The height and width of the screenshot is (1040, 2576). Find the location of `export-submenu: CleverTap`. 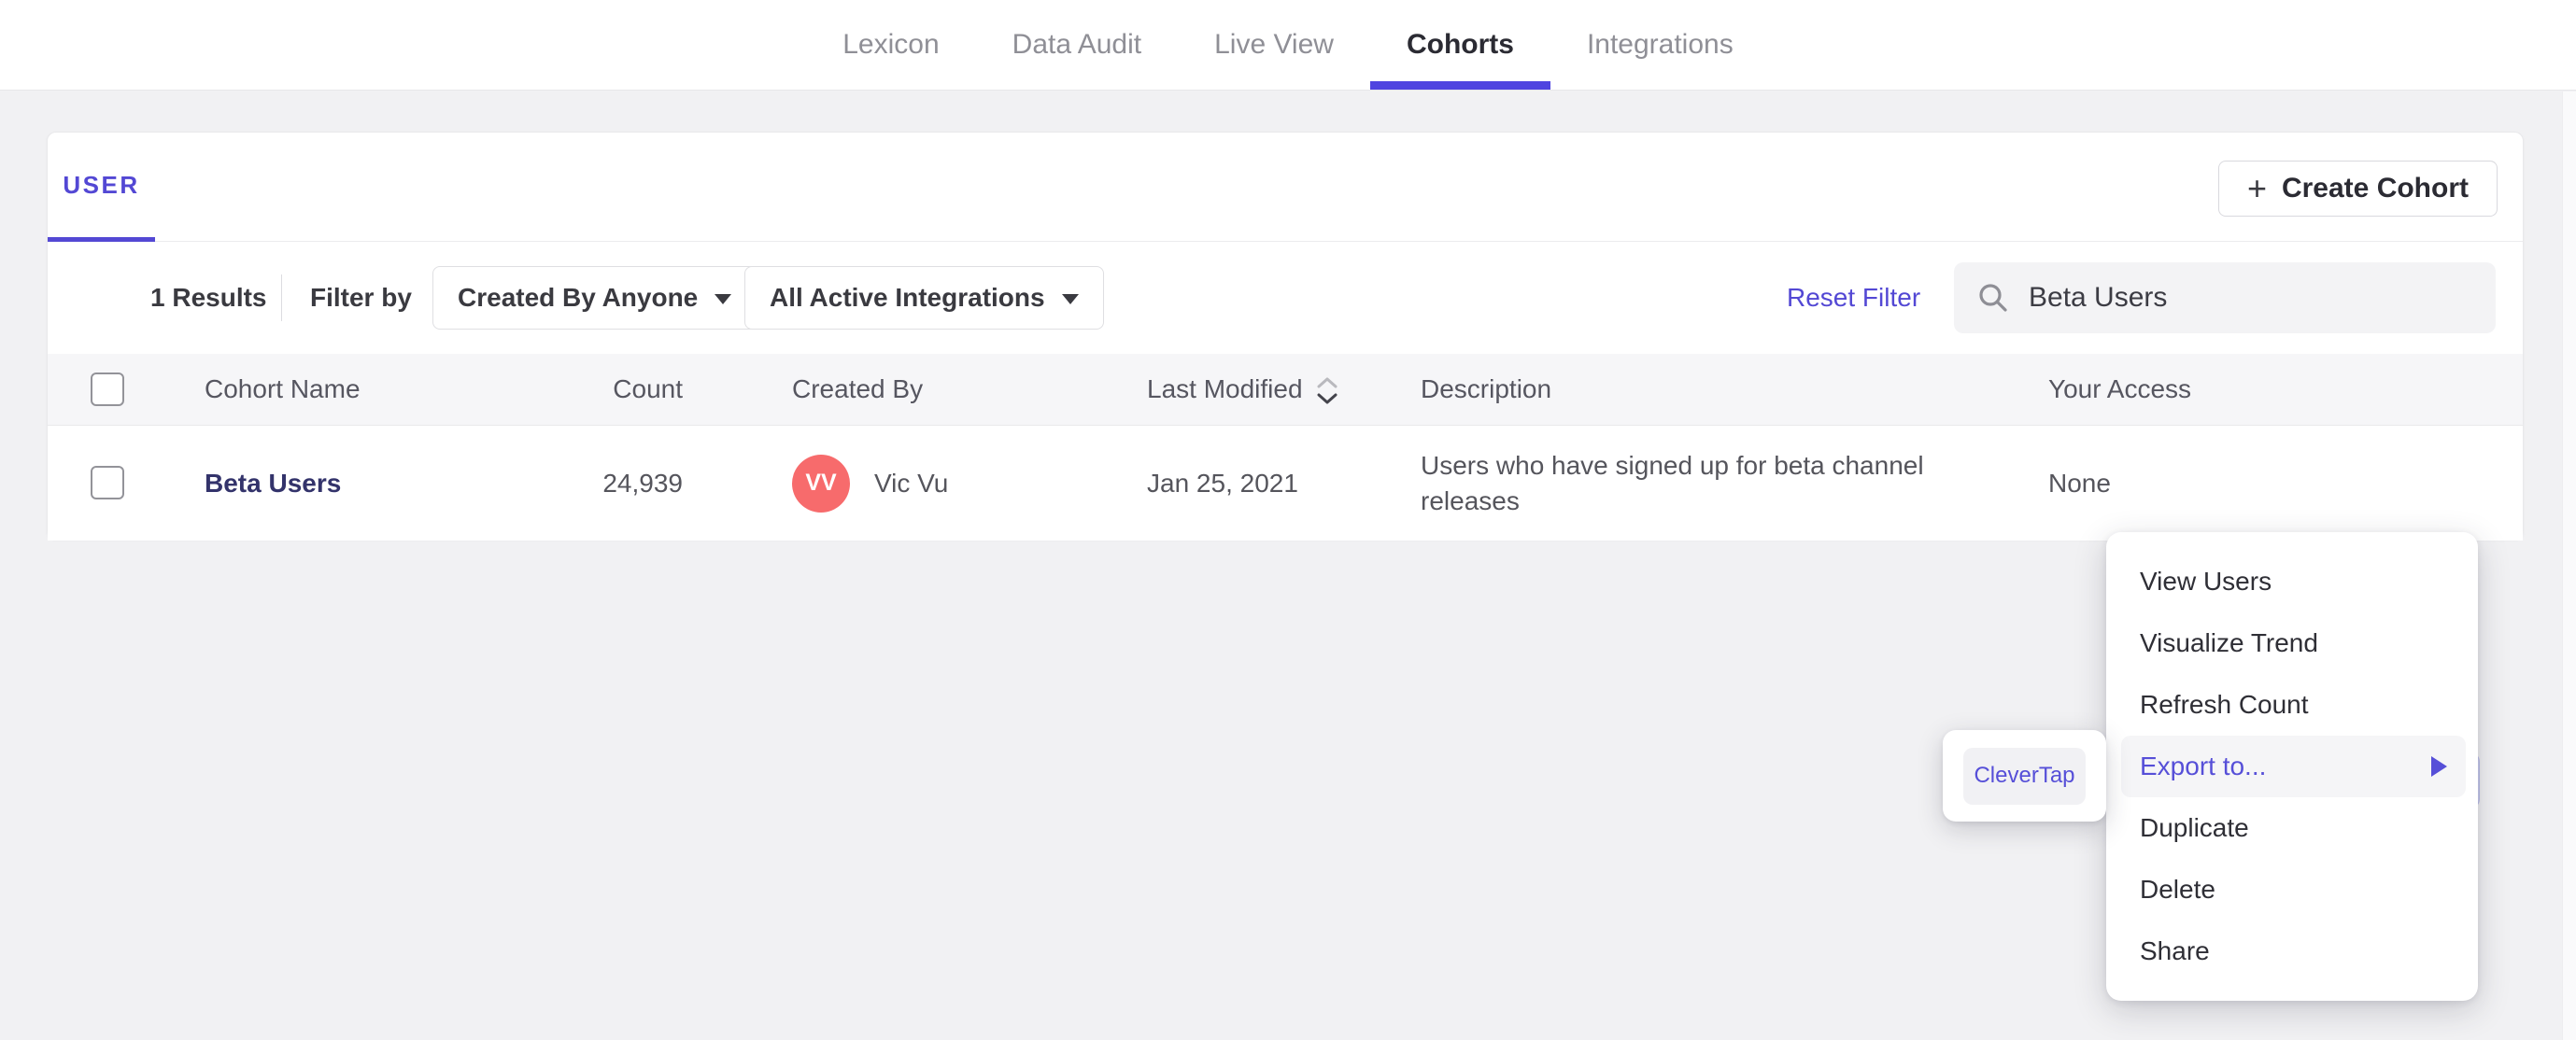

export-submenu: CleverTap is located at coordinates (2024, 776).